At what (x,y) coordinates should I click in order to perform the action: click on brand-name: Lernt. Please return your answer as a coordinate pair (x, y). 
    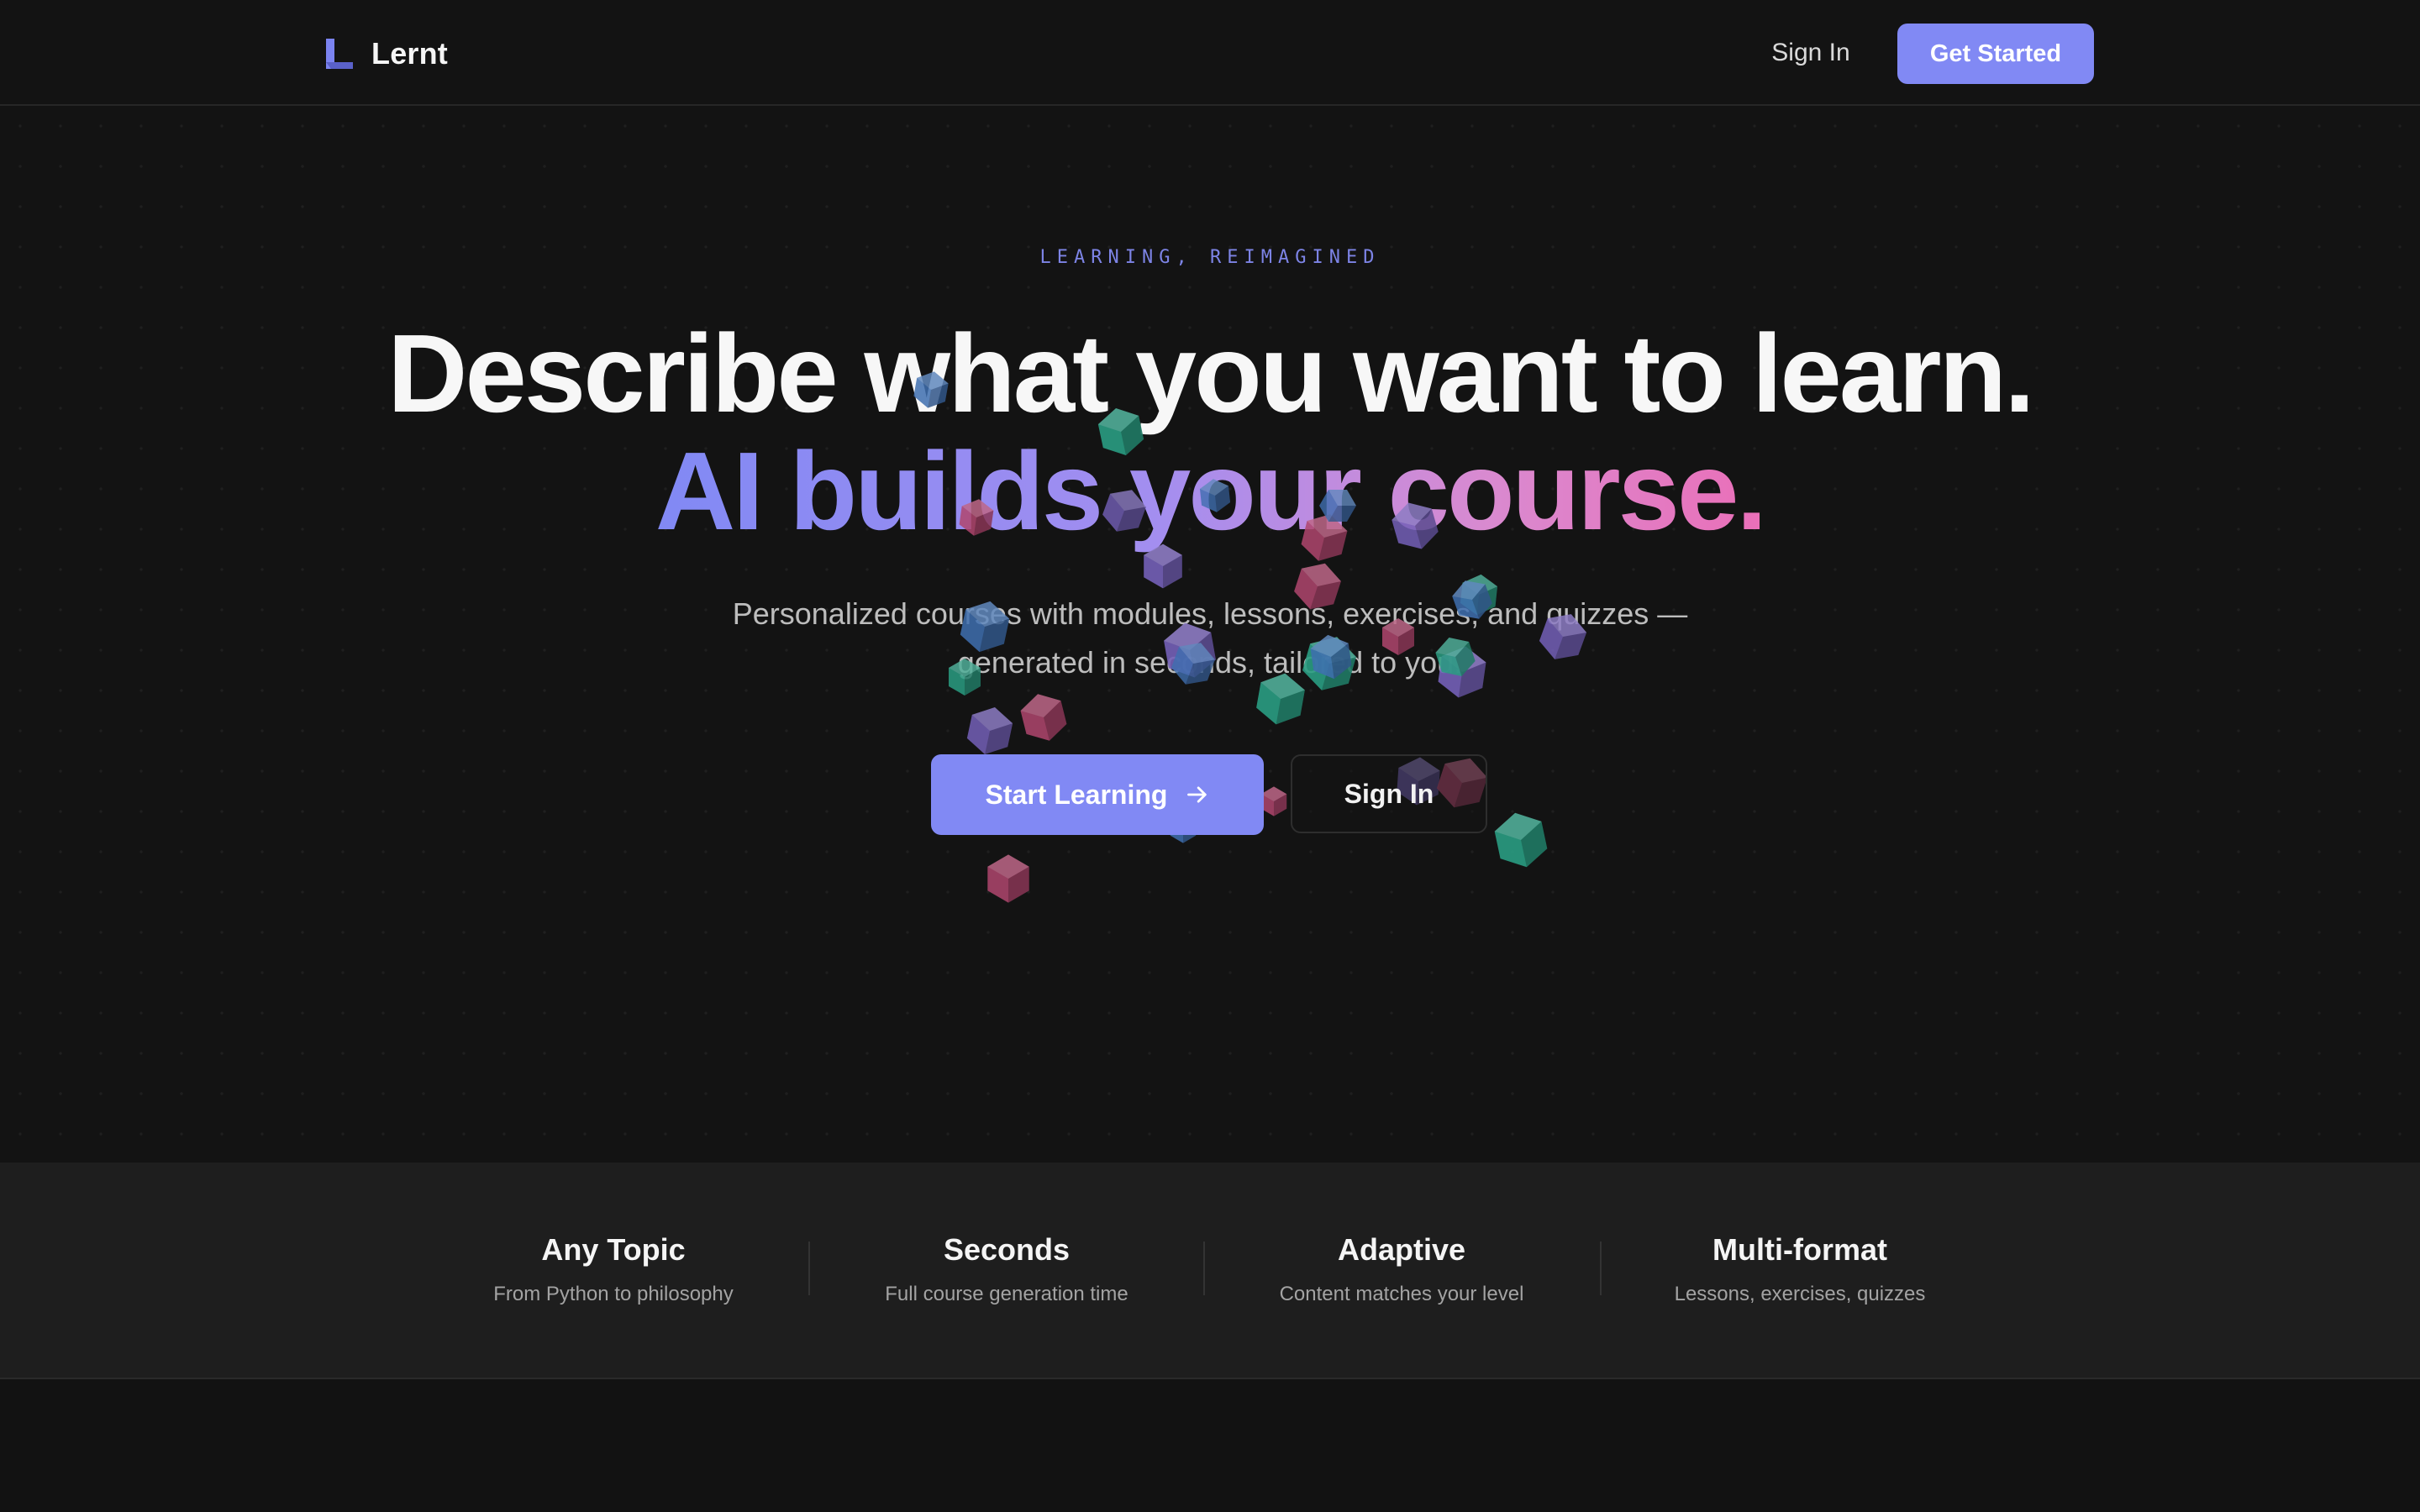
    Looking at the image, I should click on (409, 53).